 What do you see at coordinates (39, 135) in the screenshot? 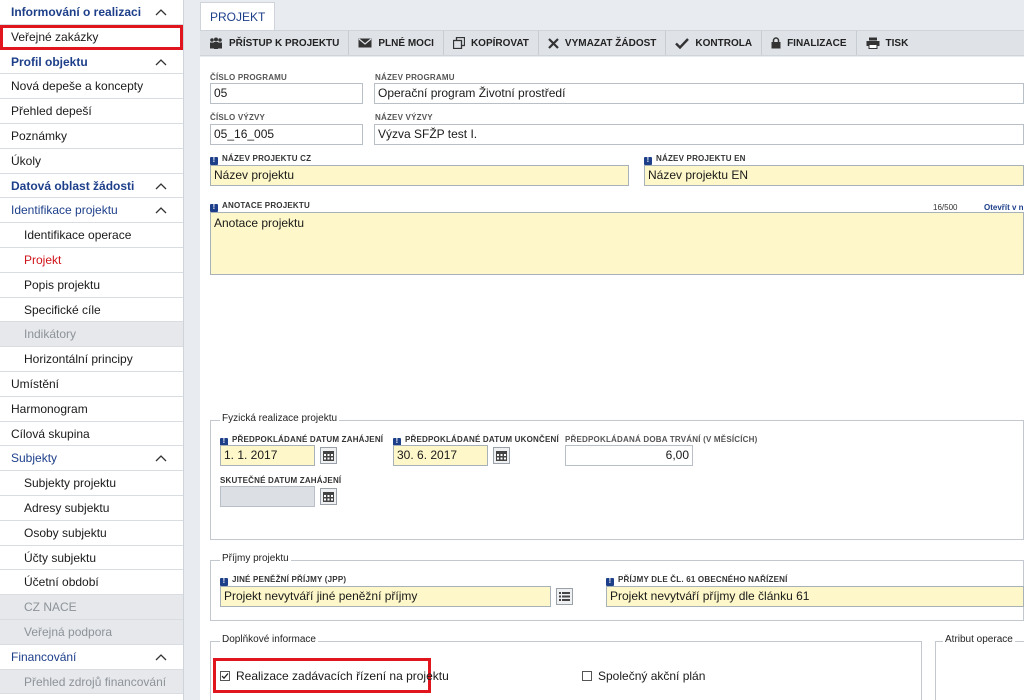
I see `sidebar-item-label: Poznámky` at bounding box center [39, 135].